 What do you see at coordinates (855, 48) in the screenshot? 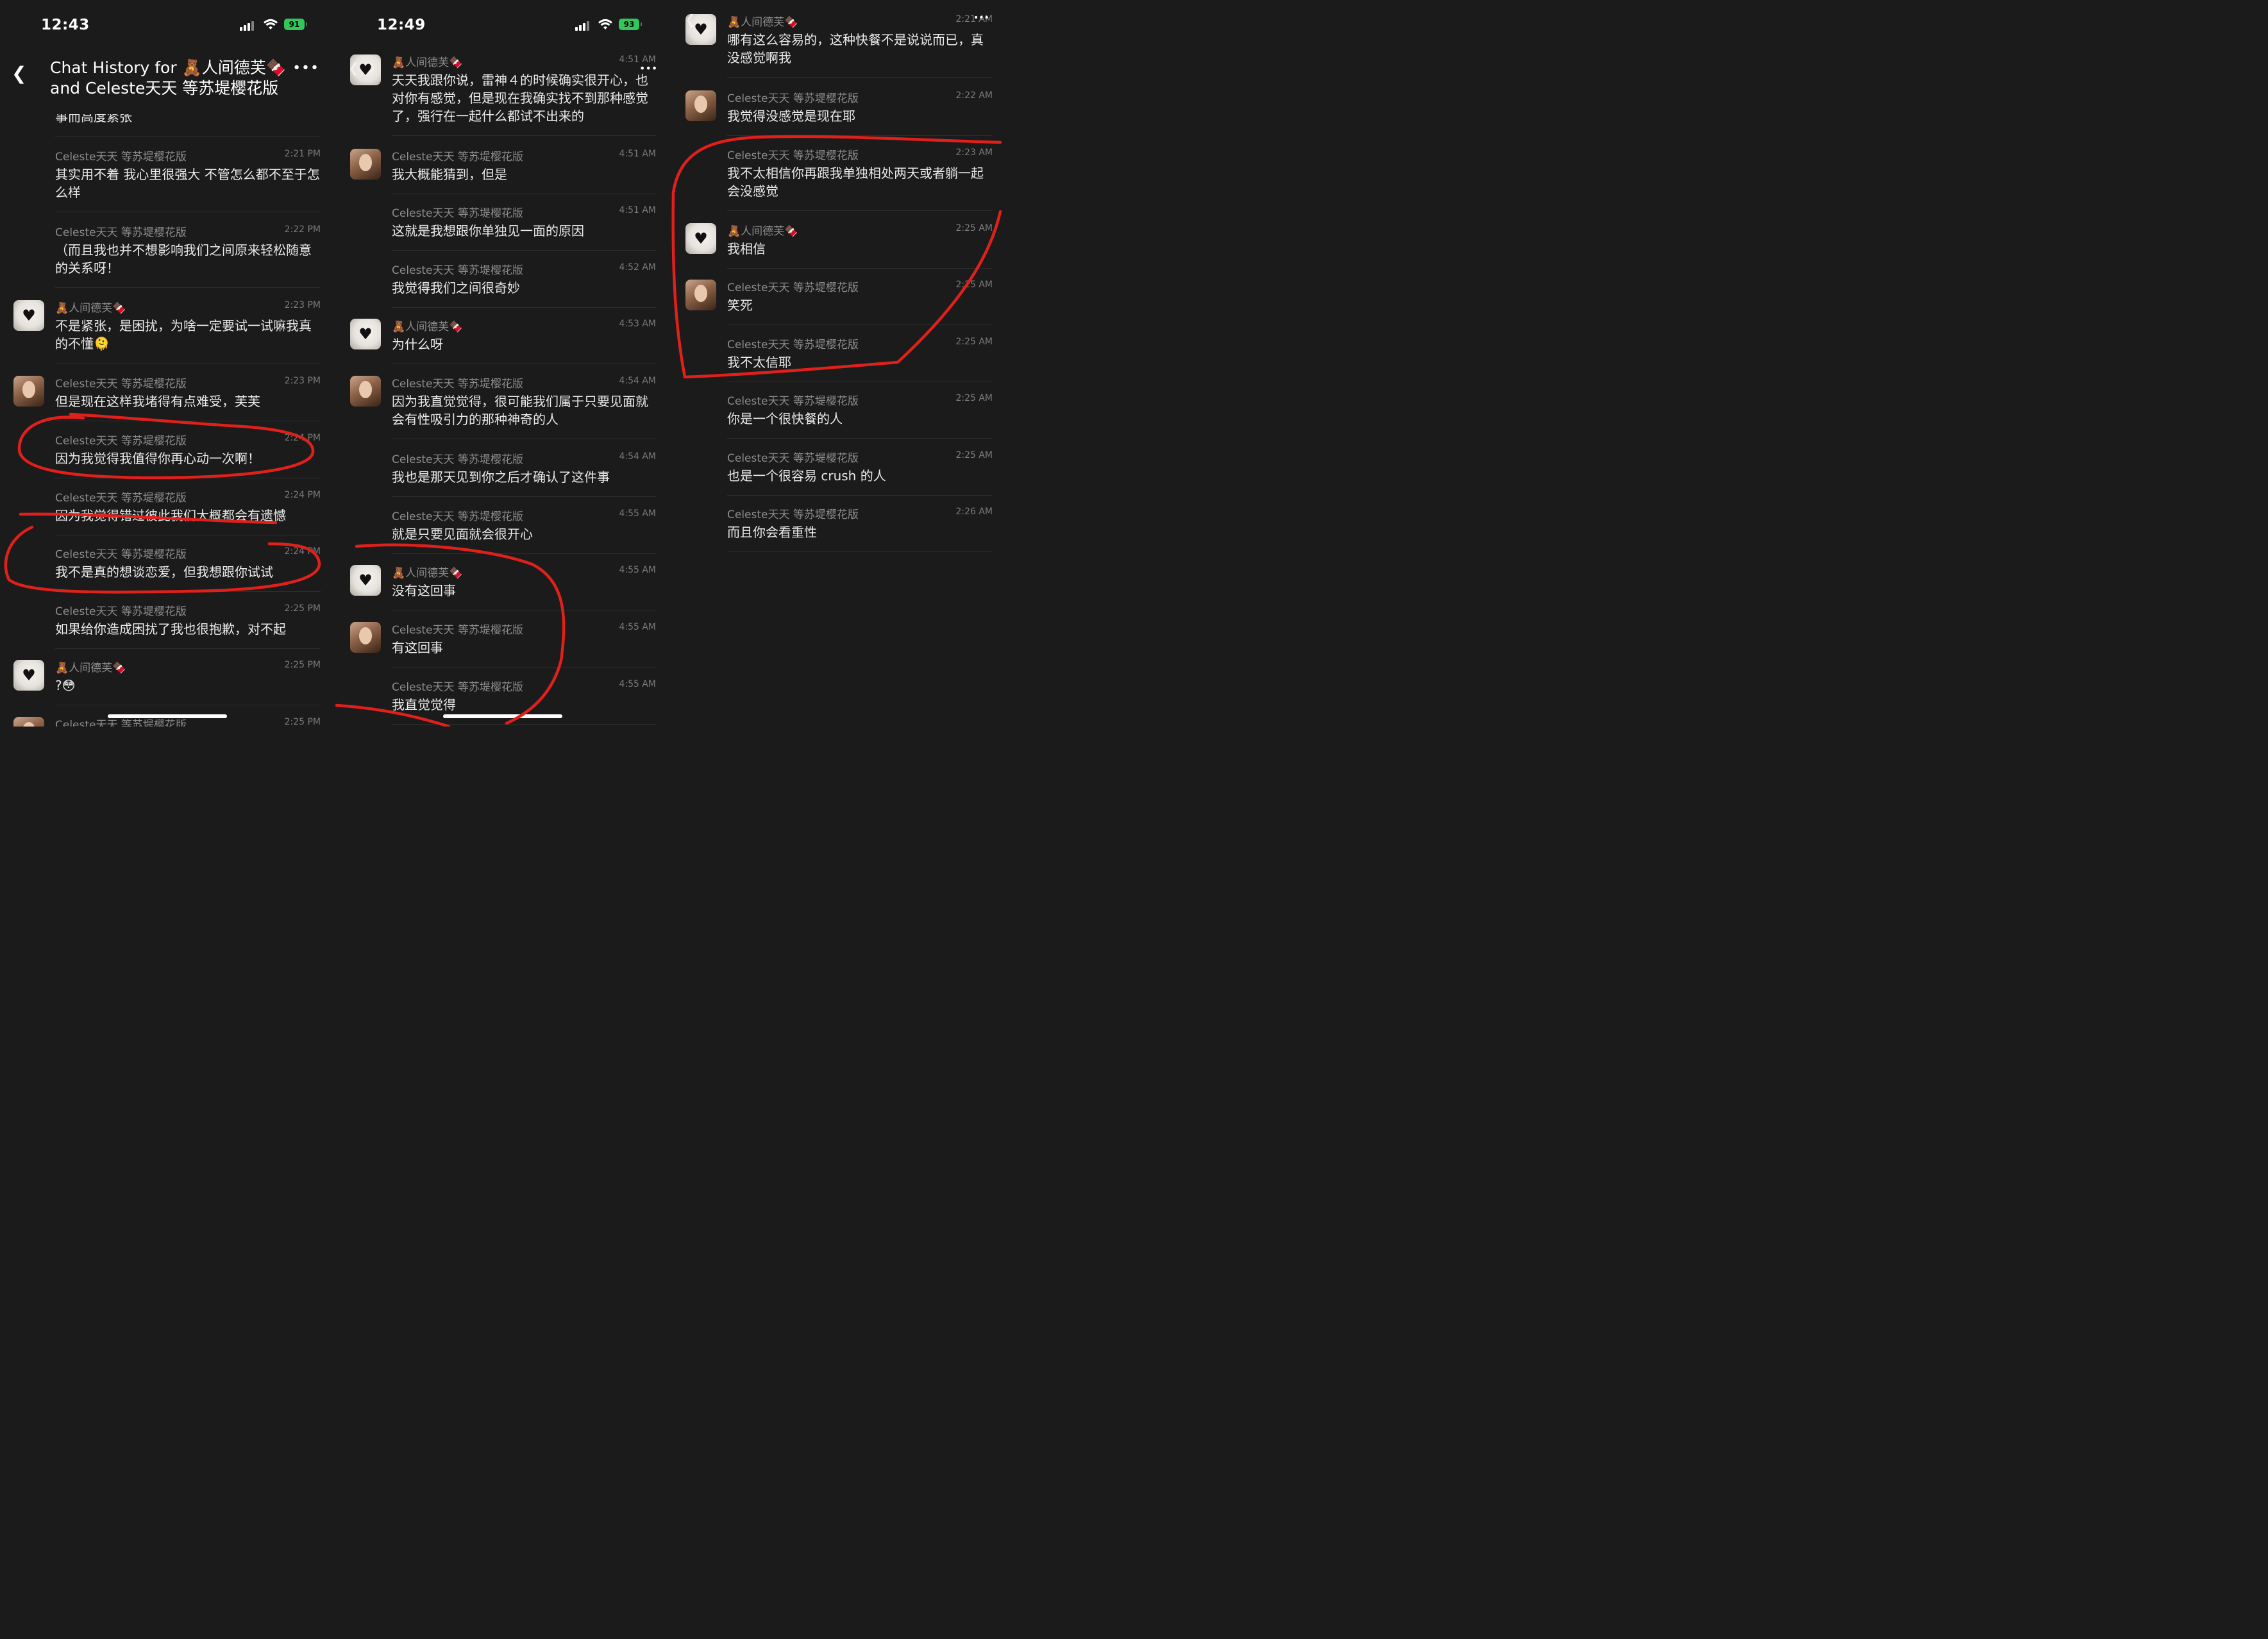
I see `message-text: 哪有这么容易的，这种快餐不是说说而已，真没感觉啊我` at bounding box center [855, 48].